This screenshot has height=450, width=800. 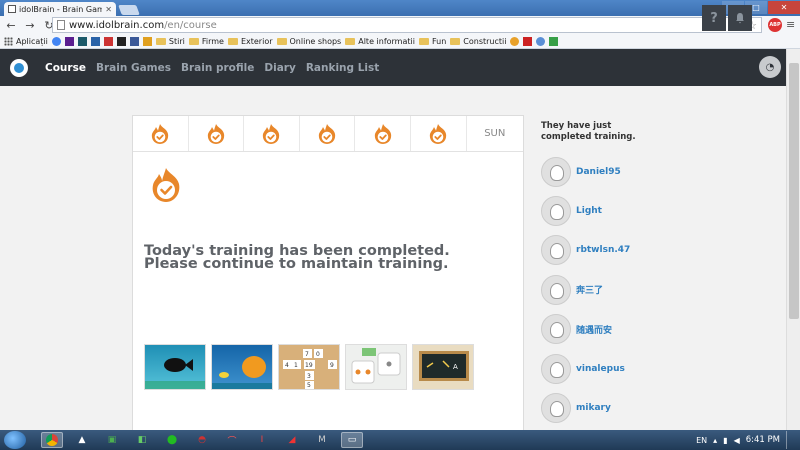 I want to click on scrollbar-thumb, so click(x=794, y=191).